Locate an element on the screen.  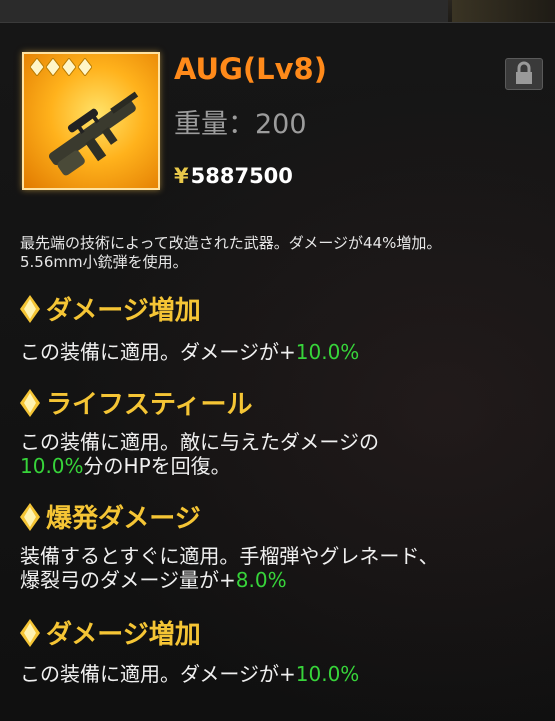
yen-symbol: ¥ is located at coordinates (181, 176).